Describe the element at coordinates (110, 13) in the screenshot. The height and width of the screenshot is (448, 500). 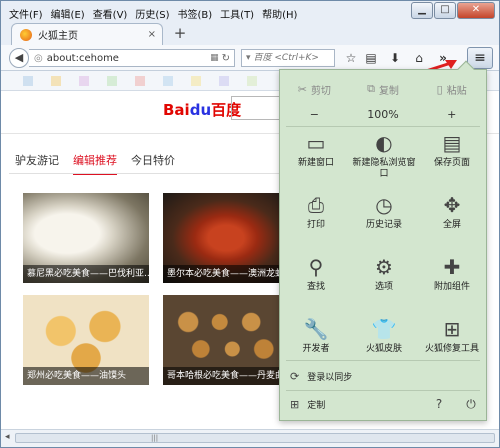
I see `menu-view: 查看(V)` at that location.